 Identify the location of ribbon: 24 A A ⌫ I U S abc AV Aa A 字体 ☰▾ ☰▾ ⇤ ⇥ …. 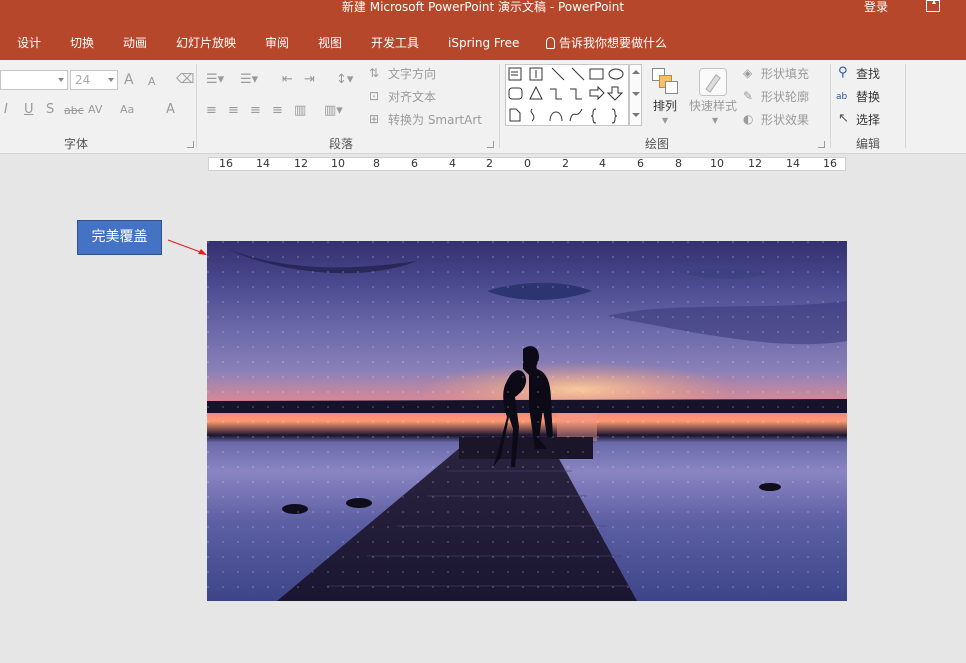
(483, 107).